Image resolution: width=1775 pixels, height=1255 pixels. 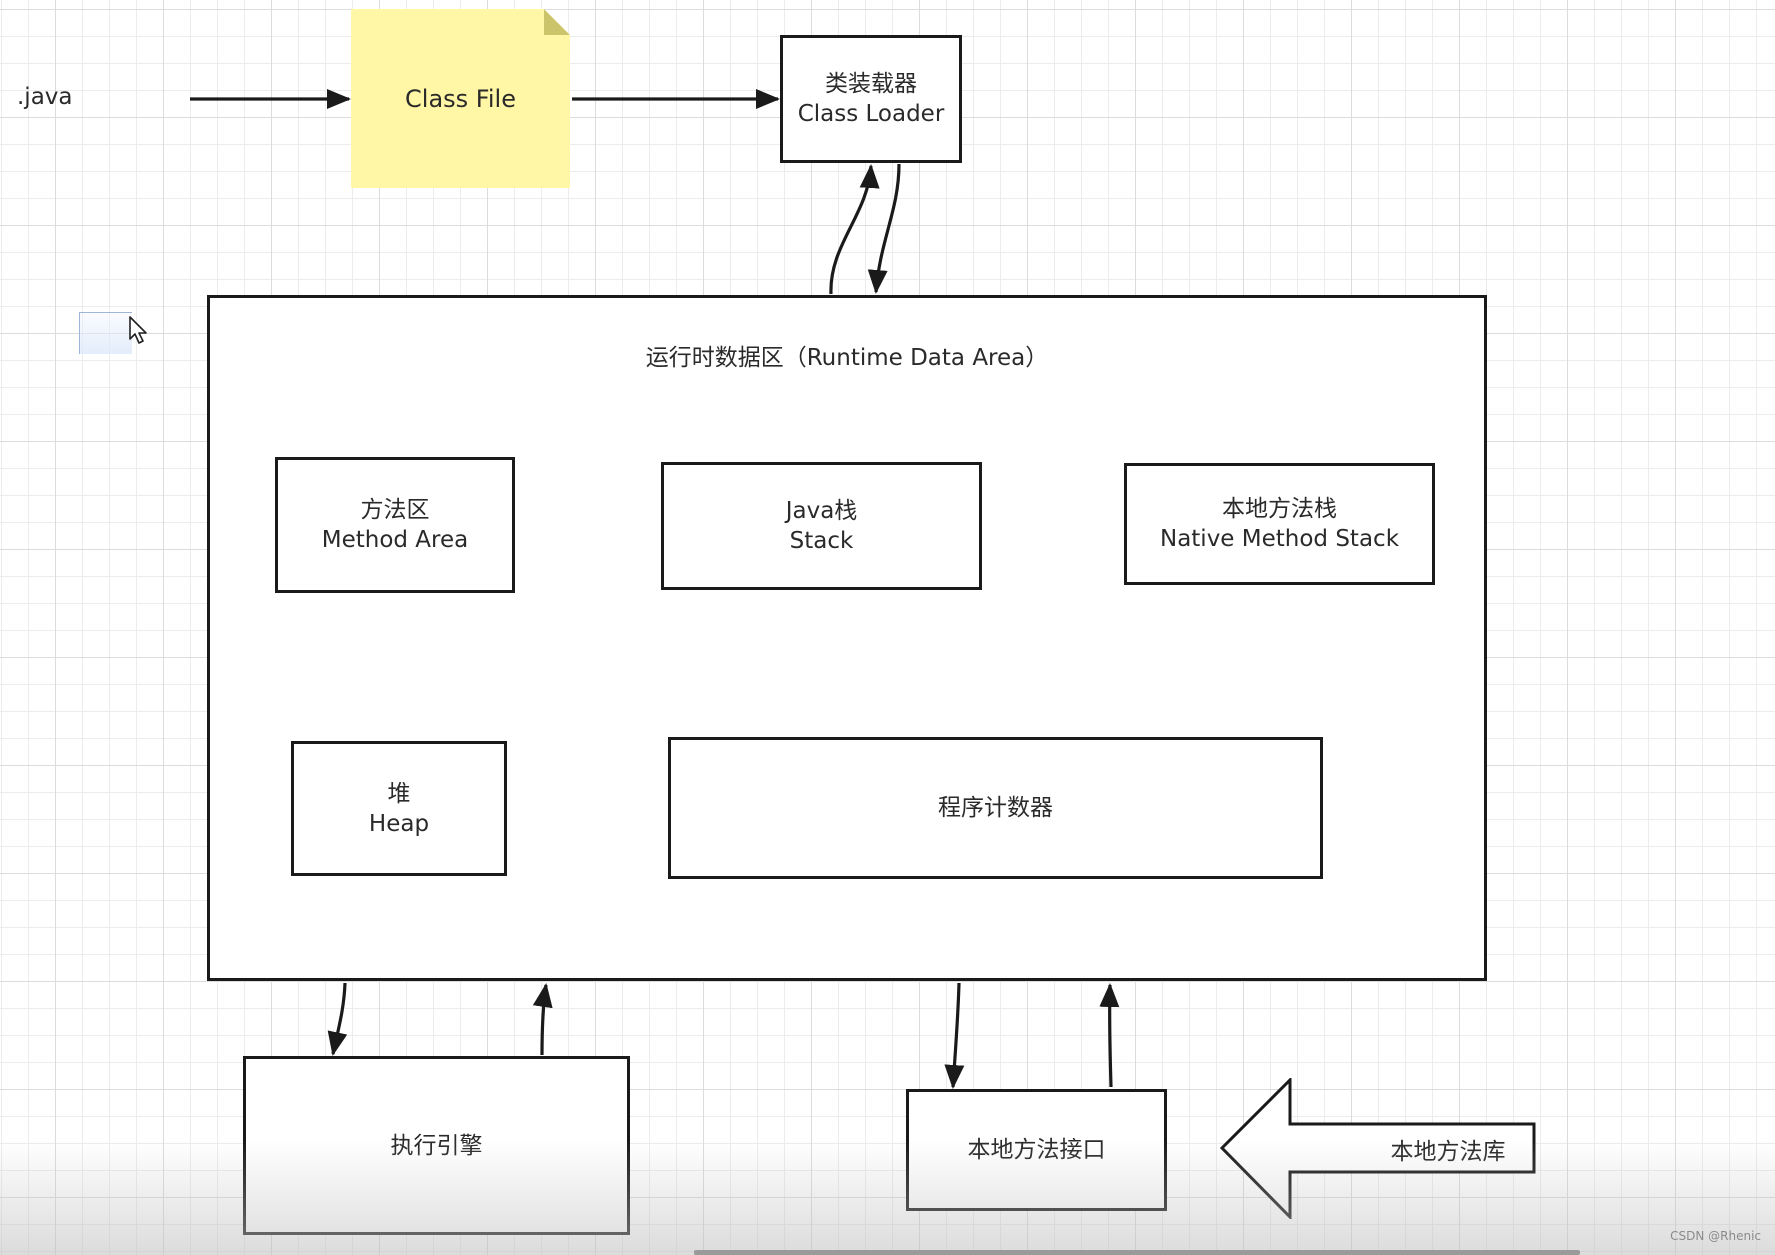 What do you see at coordinates (1448, 1151) in the screenshot?
I see `native-library-label: 本地方法库` at bounding box center [1448, 1151].